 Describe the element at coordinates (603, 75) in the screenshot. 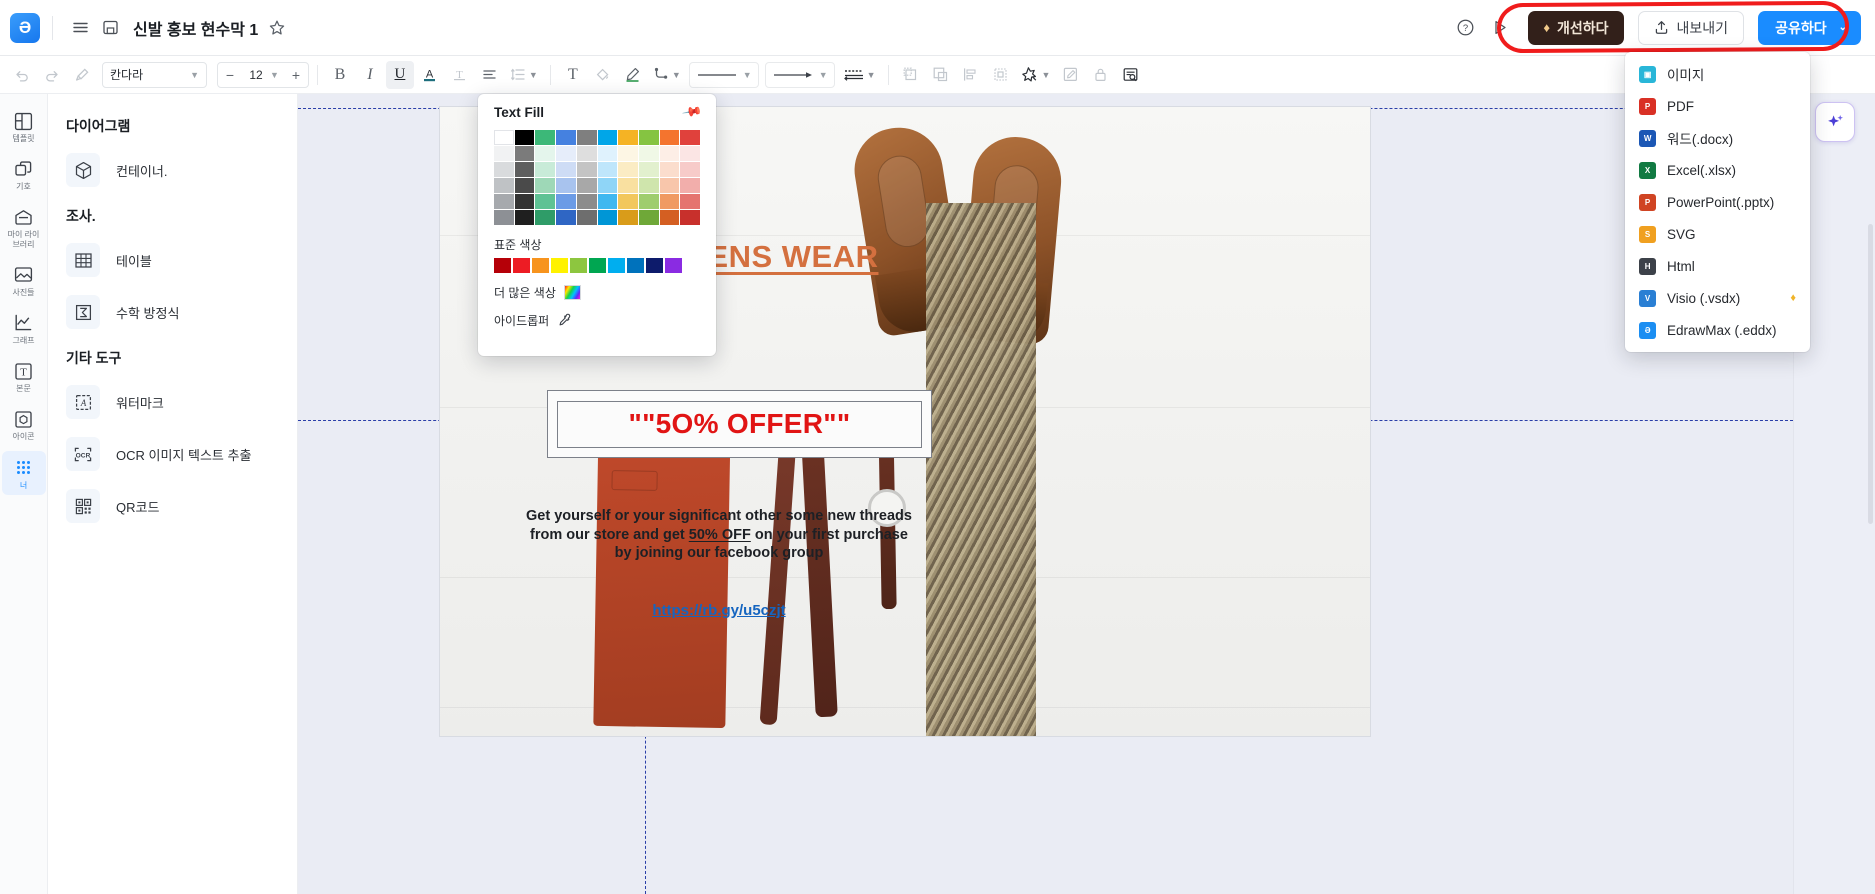

I see `fill-bucket-icon` at that location.